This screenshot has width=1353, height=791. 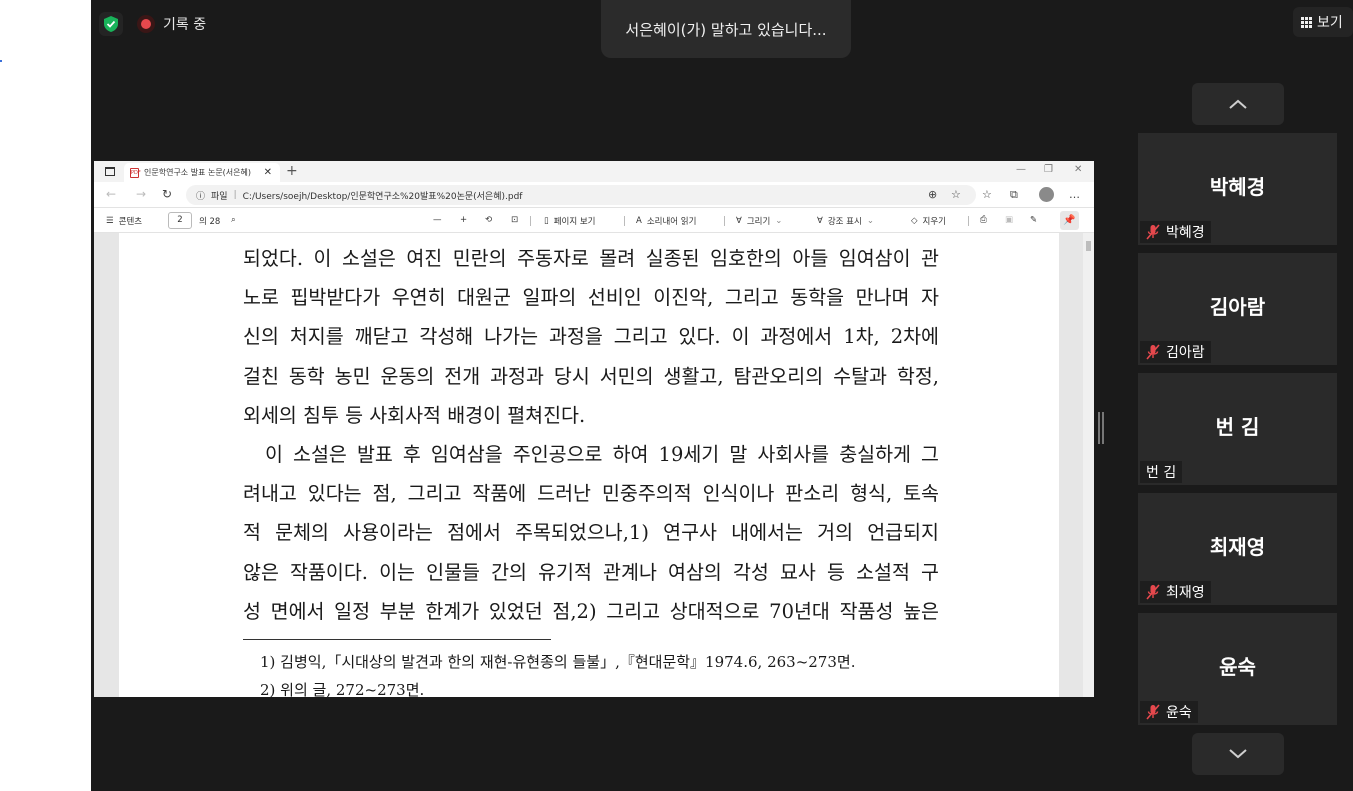 I want to click on participant-label: 박혜경, so click(x=1175, y=232).